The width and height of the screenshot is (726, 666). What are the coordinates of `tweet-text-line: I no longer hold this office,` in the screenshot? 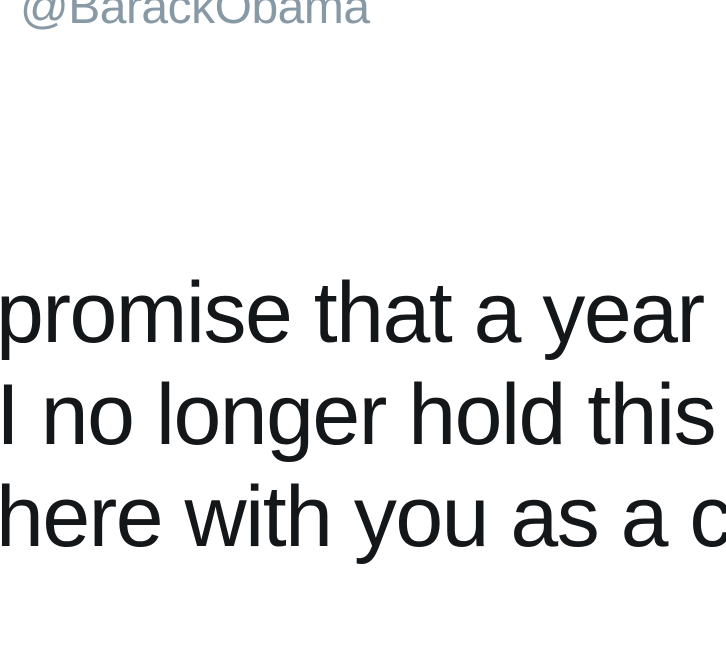 It's located at (363, 415).